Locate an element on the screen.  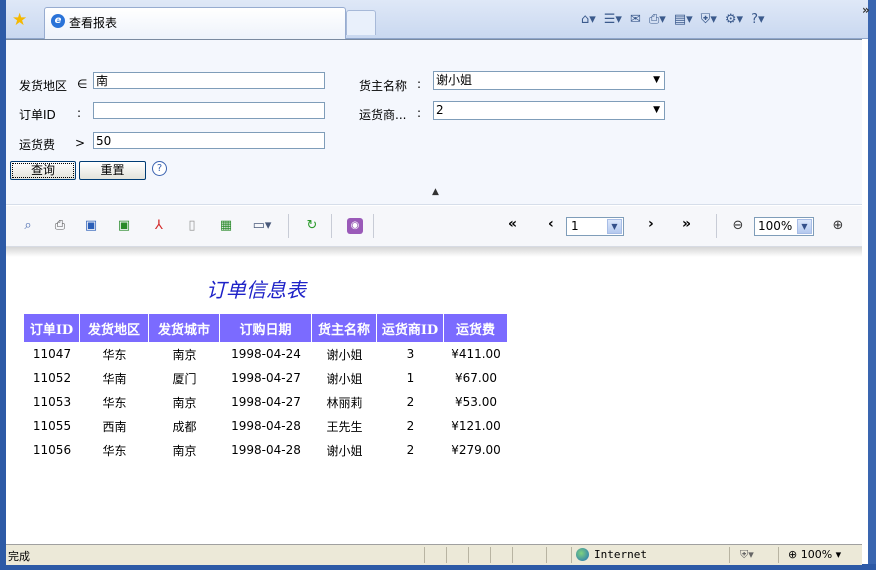
previous-page-button: ‹ is located at coordinates (551, 224).